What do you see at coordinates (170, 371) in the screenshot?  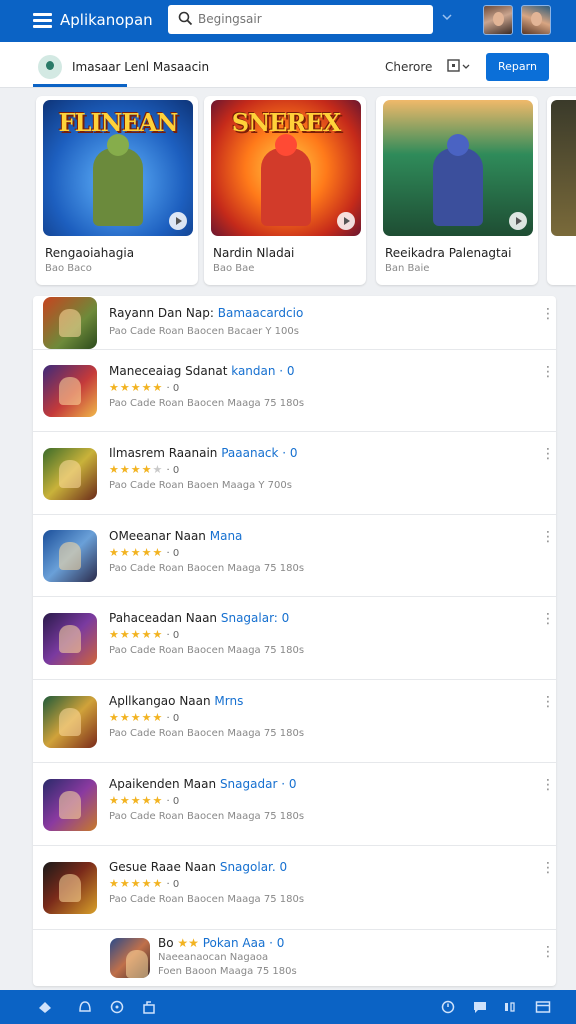 I see `app-name-text: Maneceaiag Sdanat` at bounding box center [170, 371].